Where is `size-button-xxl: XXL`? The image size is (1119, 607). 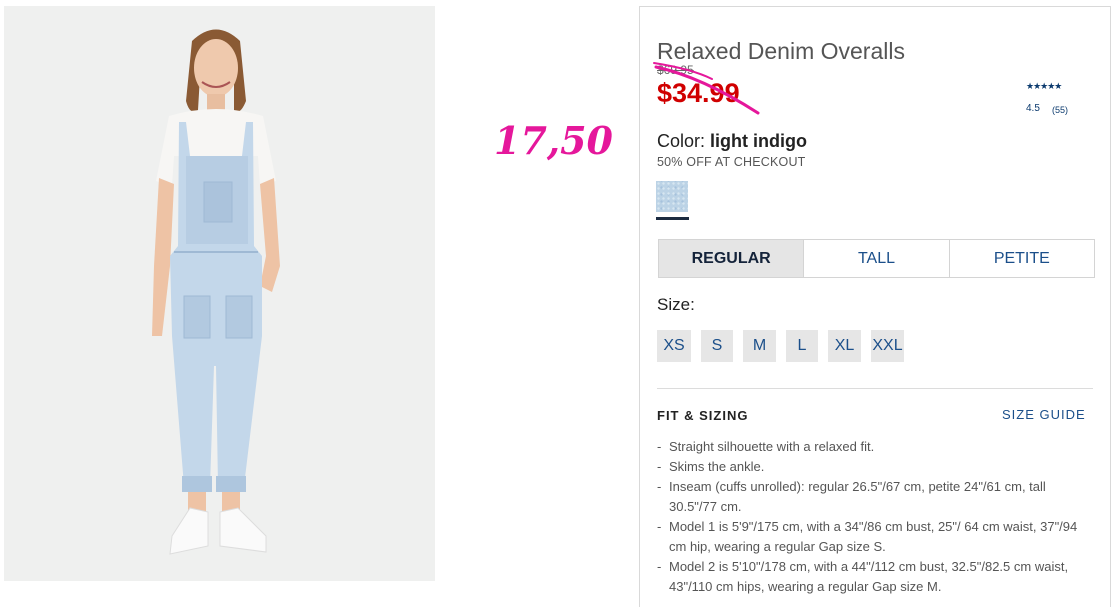
size-button-xxl: XXL is located at coordinates (887, 346).